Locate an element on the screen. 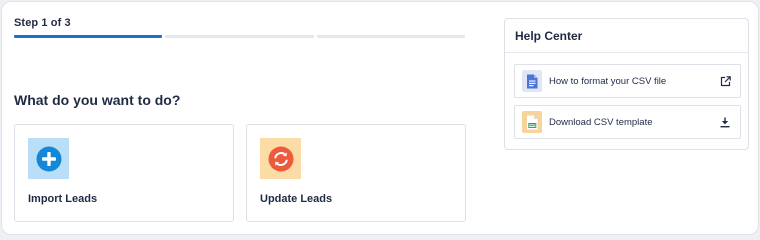 The height and width of the screenshot is (240, 760). import-leads-card: Import Leads is located at coordinates (124, 173).